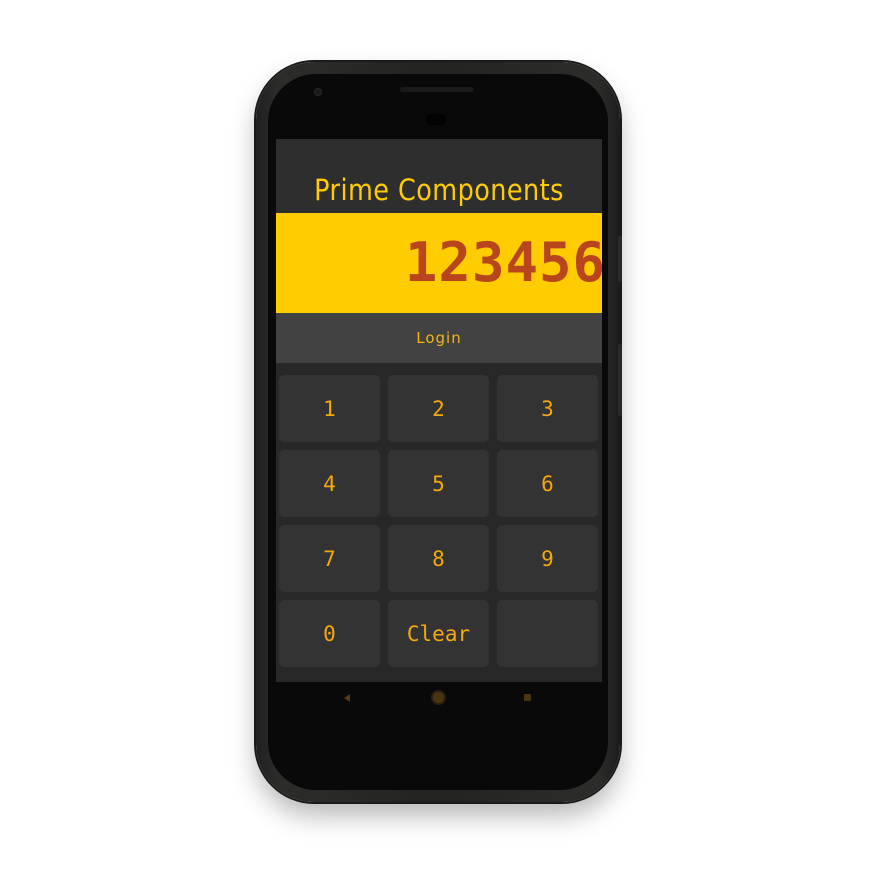 The image size is (880, 881). What do you see at coordinates (527, 697) in the screenshot?
I see `recent-apps-icon` at bounding box center [527, 697].